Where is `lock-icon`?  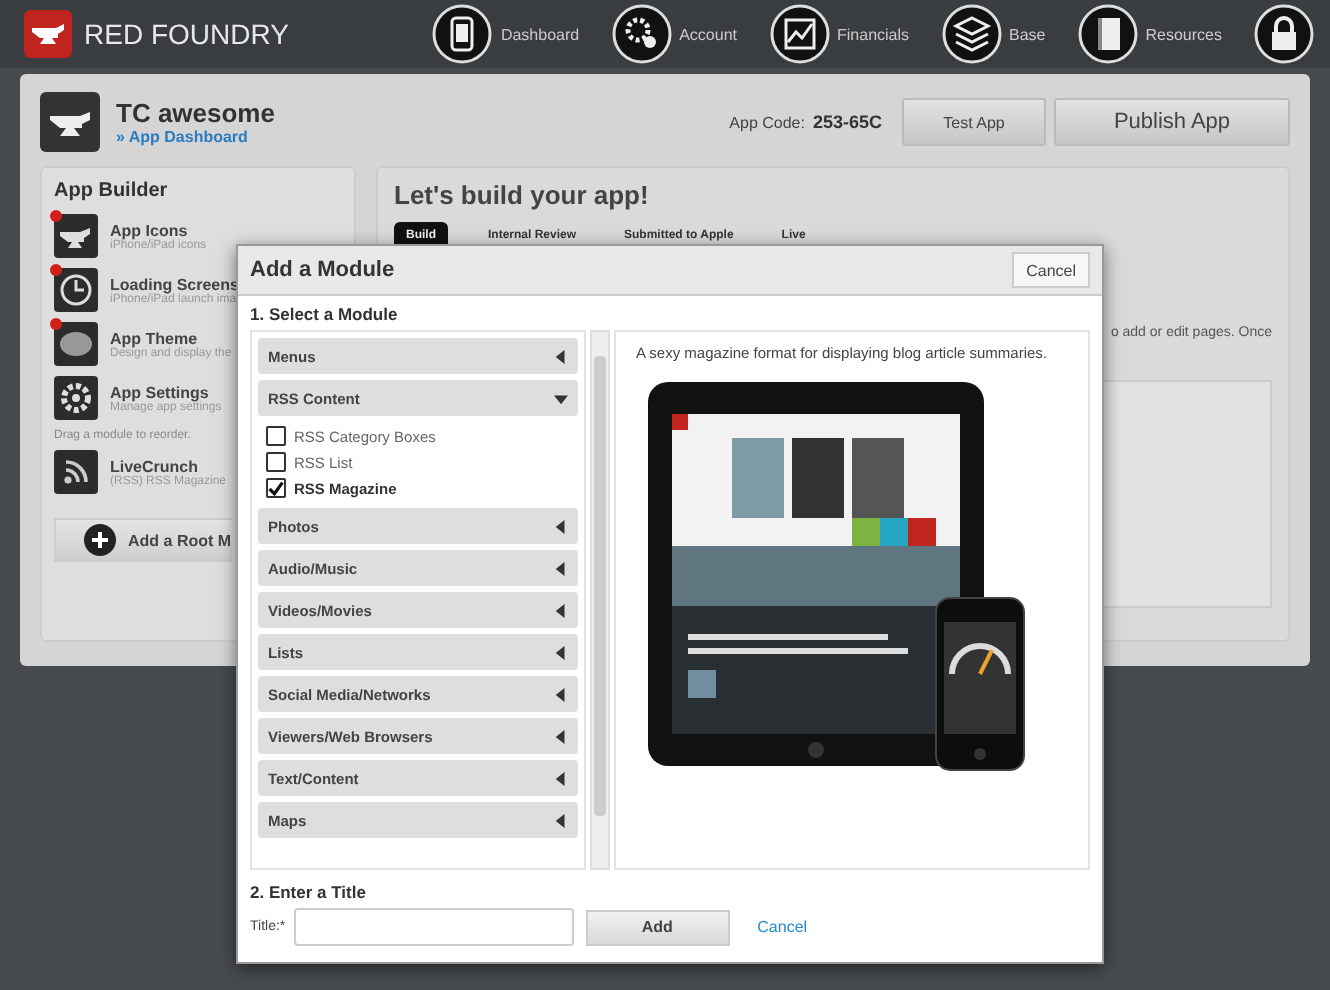 lock-icon is located at coordinates (1284, 34).